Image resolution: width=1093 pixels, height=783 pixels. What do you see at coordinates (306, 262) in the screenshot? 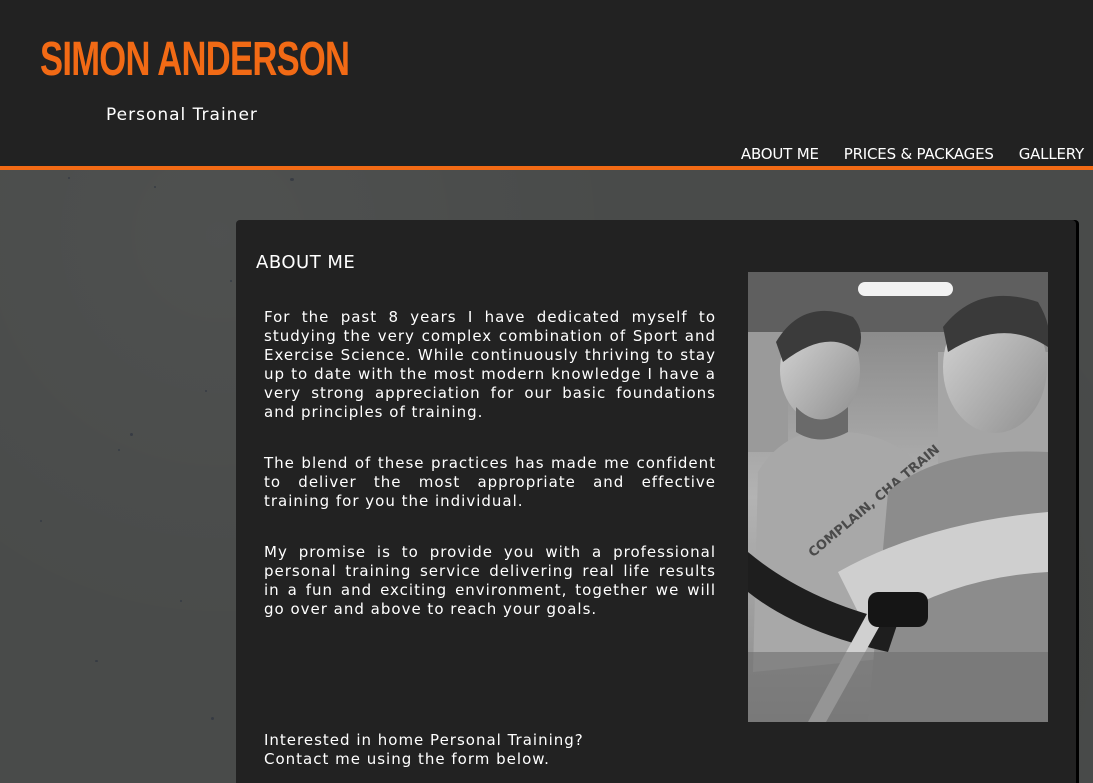
I see `about-heading: ABOUT ME` at bounding box center [306, 262].